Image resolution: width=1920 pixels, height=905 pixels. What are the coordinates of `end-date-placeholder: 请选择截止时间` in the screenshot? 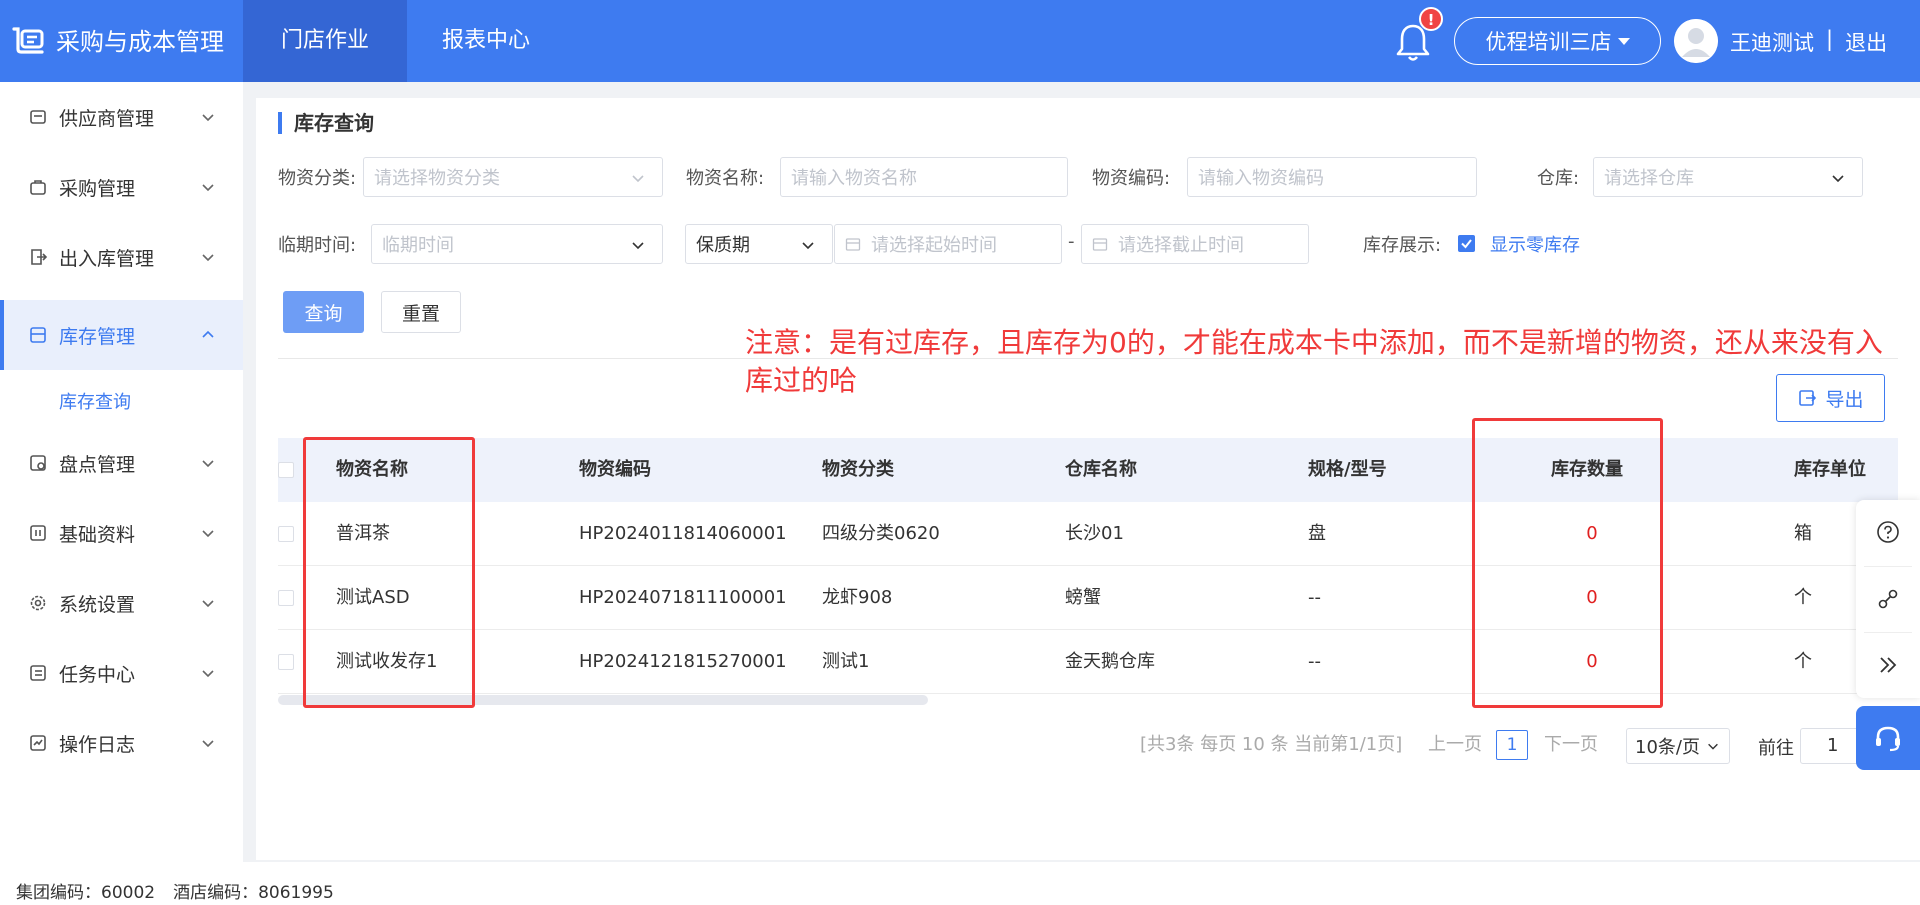 It's located at (1181, 245).